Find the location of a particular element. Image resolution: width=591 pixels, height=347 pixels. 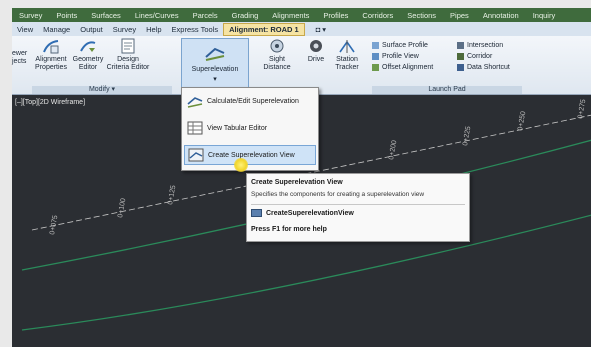

create-superelevation-view-icon is located at coordinates (196, 155).